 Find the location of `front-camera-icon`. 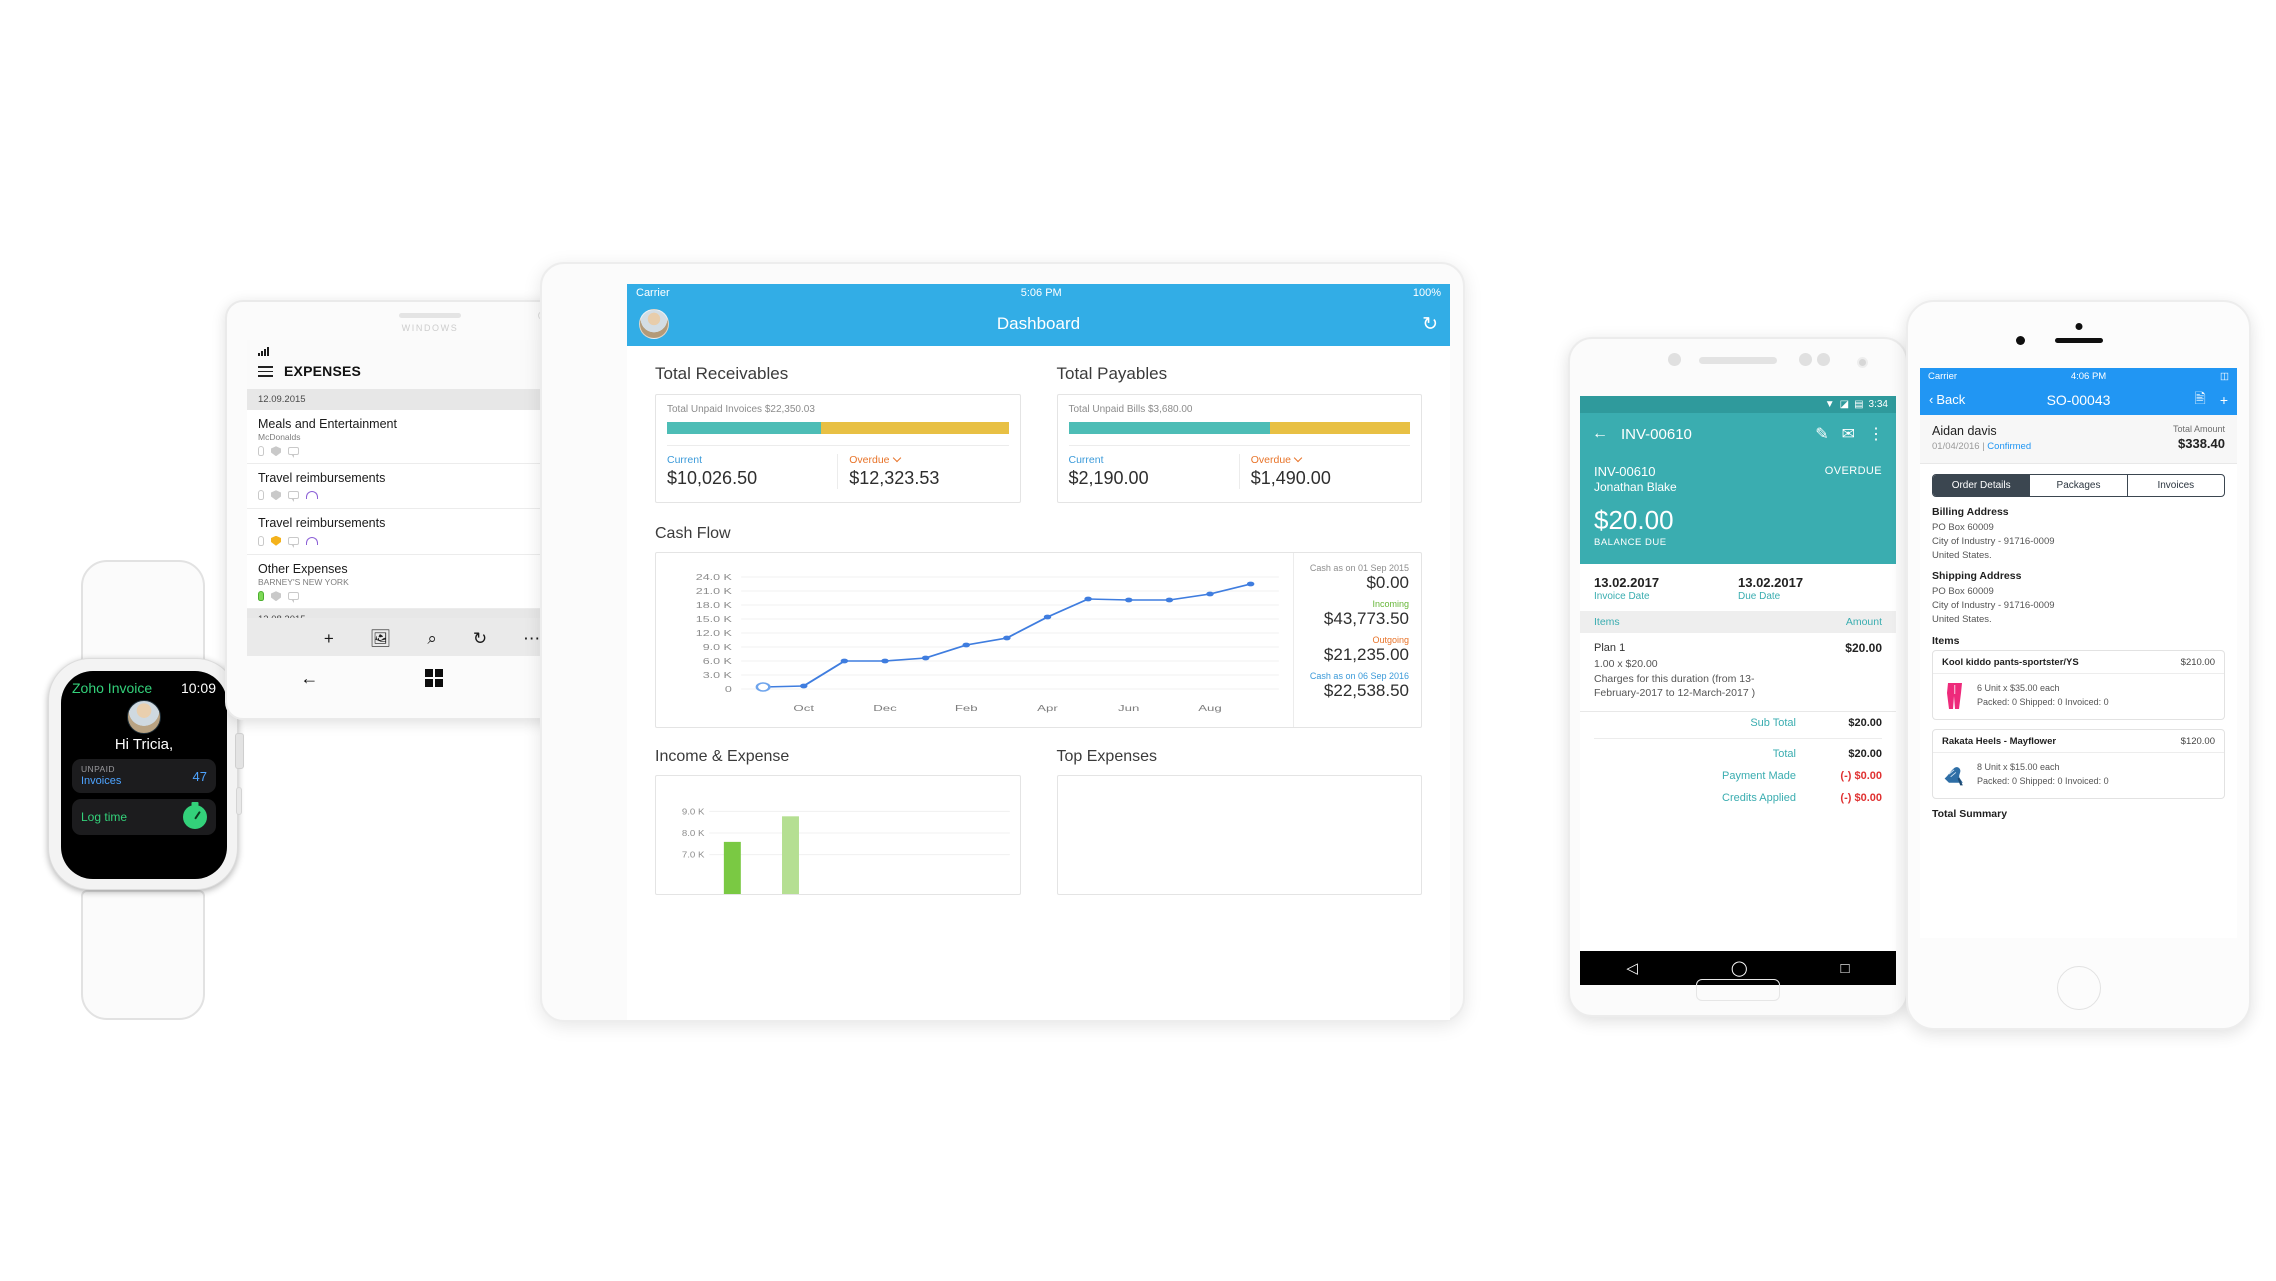

front-camera-icon is located at coordinates (2078, 326).